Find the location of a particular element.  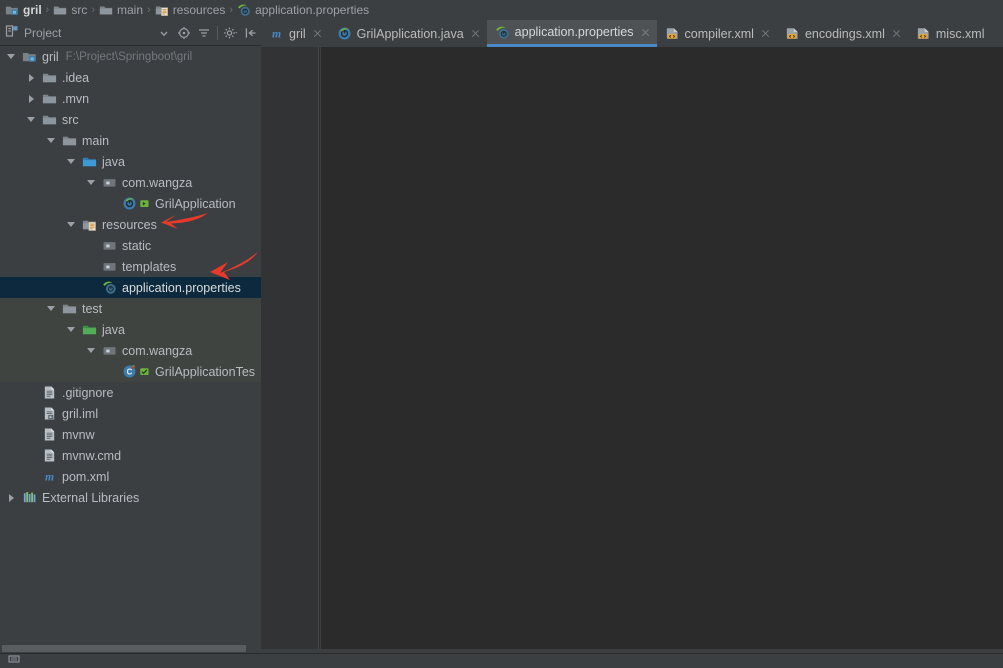

tree-row: resources is located at coordinates (130, 224).